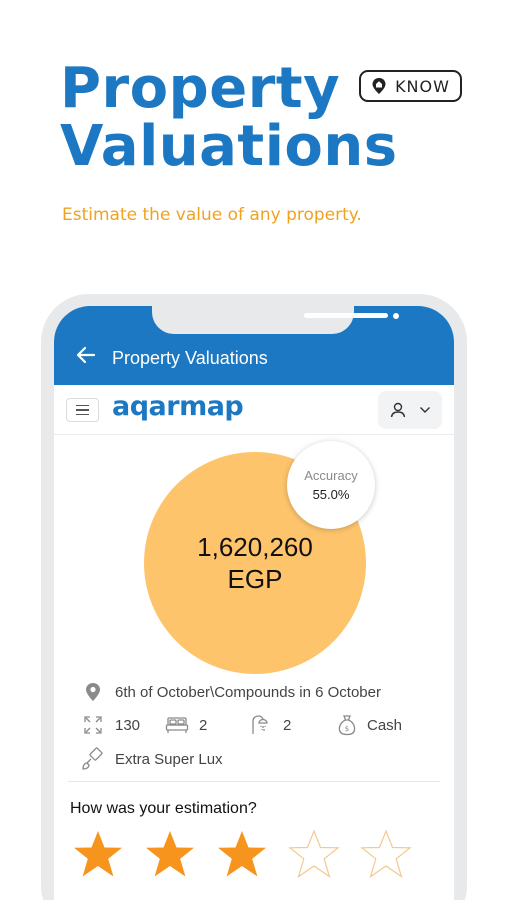 The image size is (507, 900). I want to click on money-bag-icon: $, so click(347, 725).